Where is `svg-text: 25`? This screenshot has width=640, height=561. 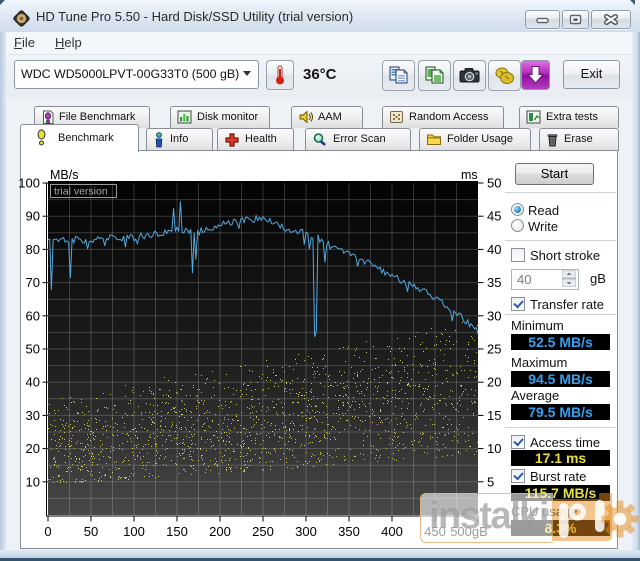
svg-text: 25 is located at coordinates (494, 349).